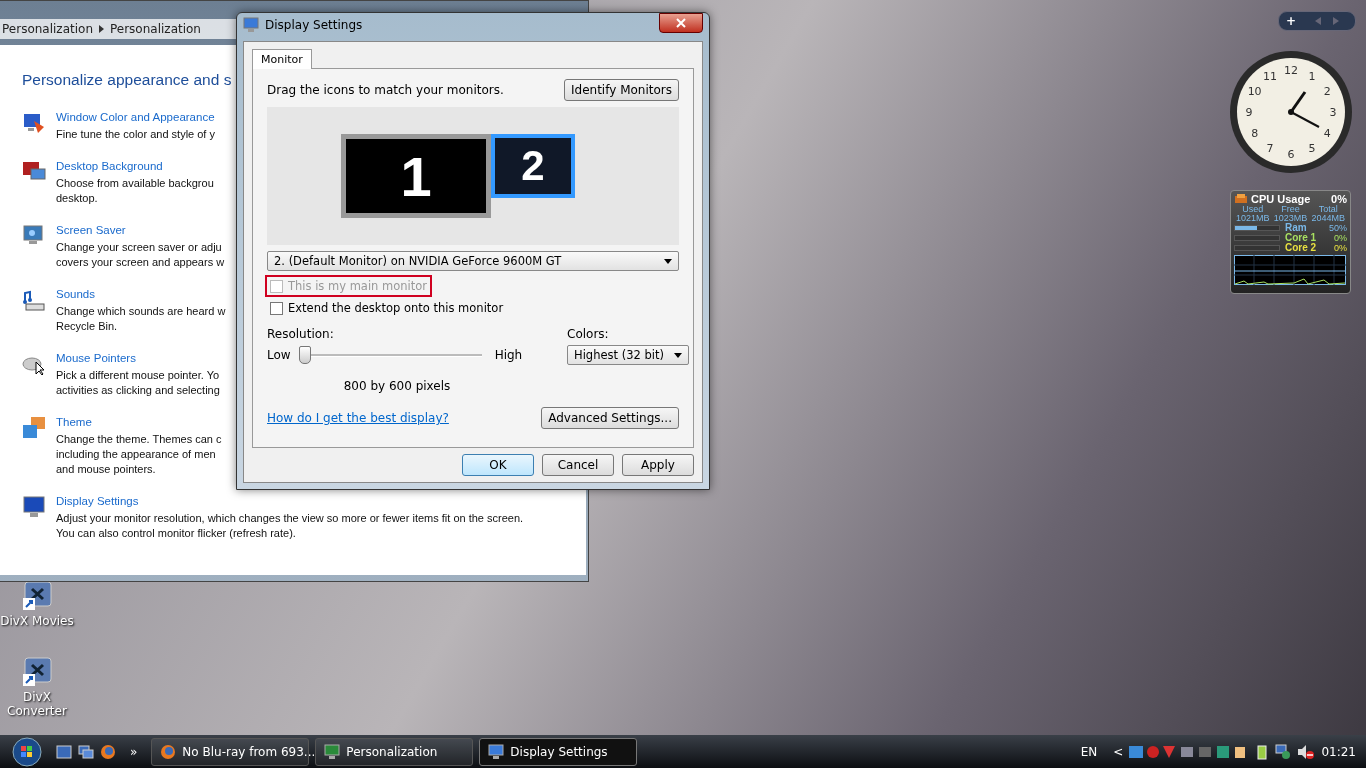 The image size is (1366, 768). I want to click on clock-hands-icon, so click(1304, 109).